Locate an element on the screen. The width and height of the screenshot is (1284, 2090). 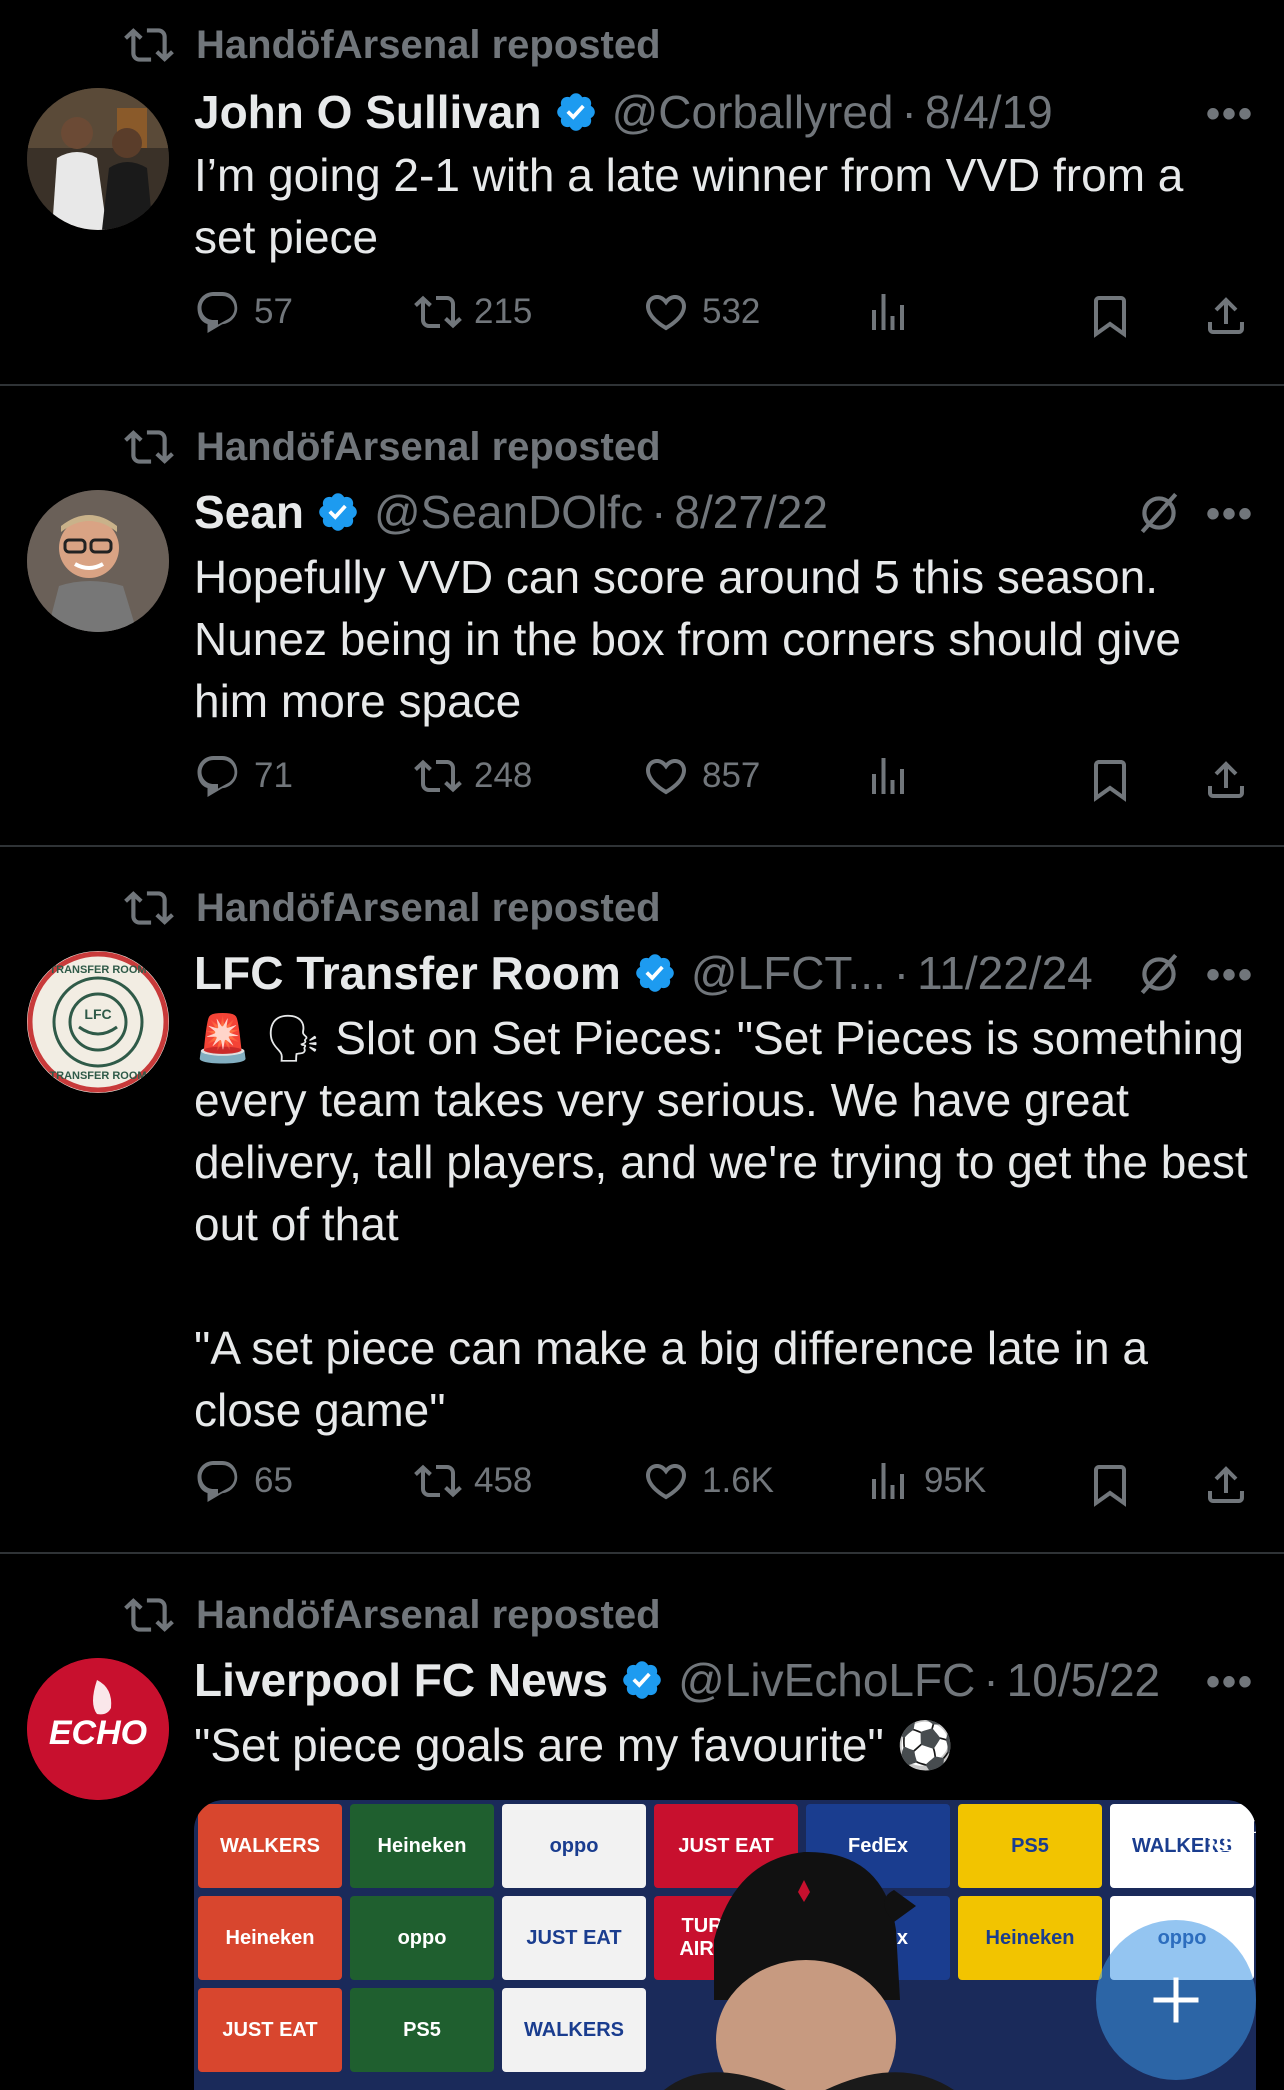
avatar-text: ECHO is located at coordinates (98, 1733).